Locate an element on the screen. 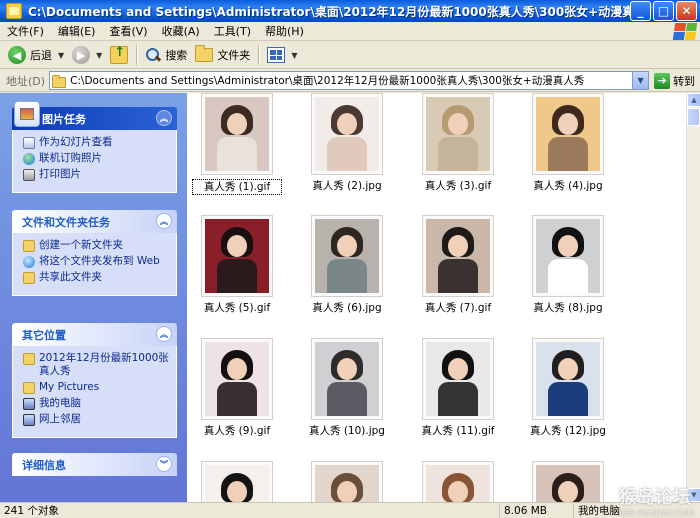  file-name: 真人秀 (5).gif is located at coordinates (237, 308).